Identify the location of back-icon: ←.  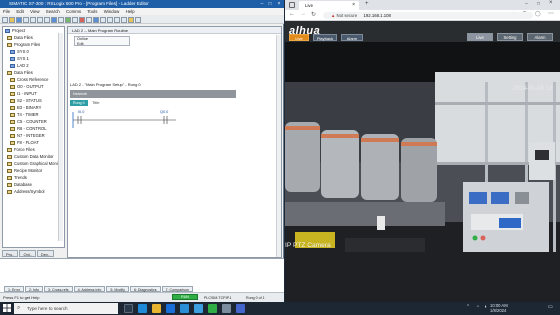
(292, 14).